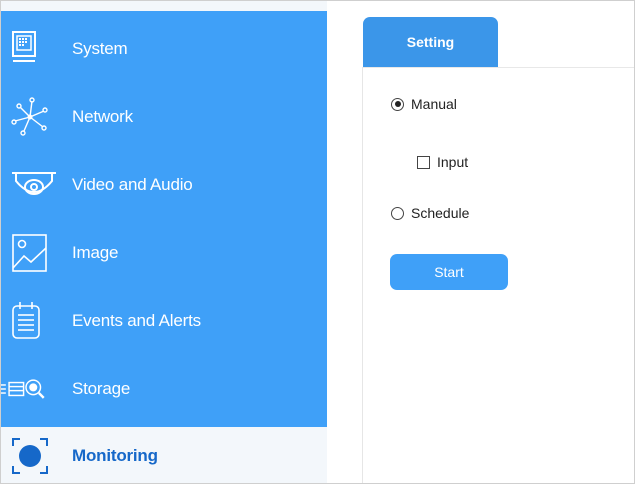 The image size is (635, 484). I want to click on calendar-list-icon, so click(35, 321).